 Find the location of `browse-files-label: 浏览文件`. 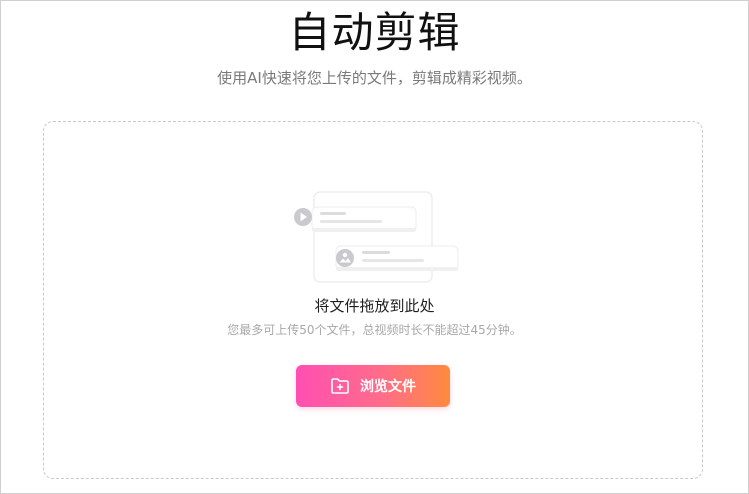

browse-files-label: 浏览文件 is located at coordinates (388, 387).